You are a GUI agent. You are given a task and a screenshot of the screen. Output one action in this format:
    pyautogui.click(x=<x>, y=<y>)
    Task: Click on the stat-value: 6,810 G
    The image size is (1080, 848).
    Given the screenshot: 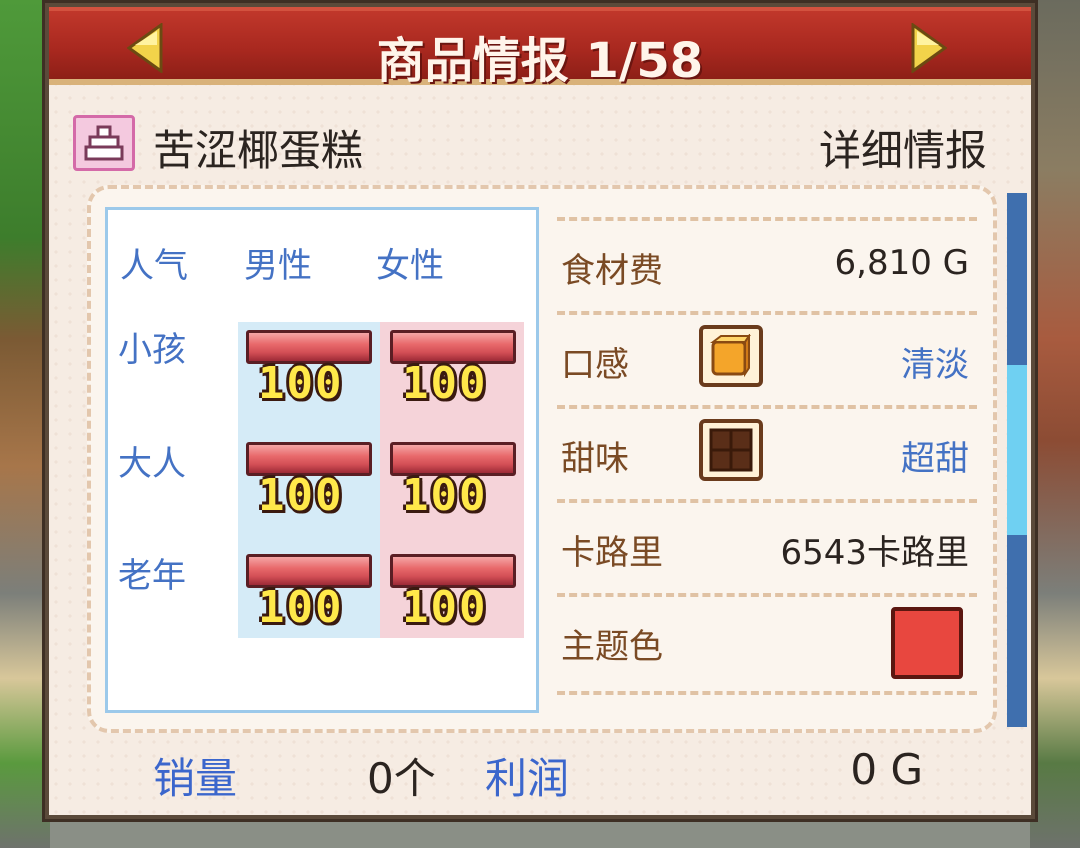 What is the action you would take?
    pyautogui.click(x=902, y=263)
    